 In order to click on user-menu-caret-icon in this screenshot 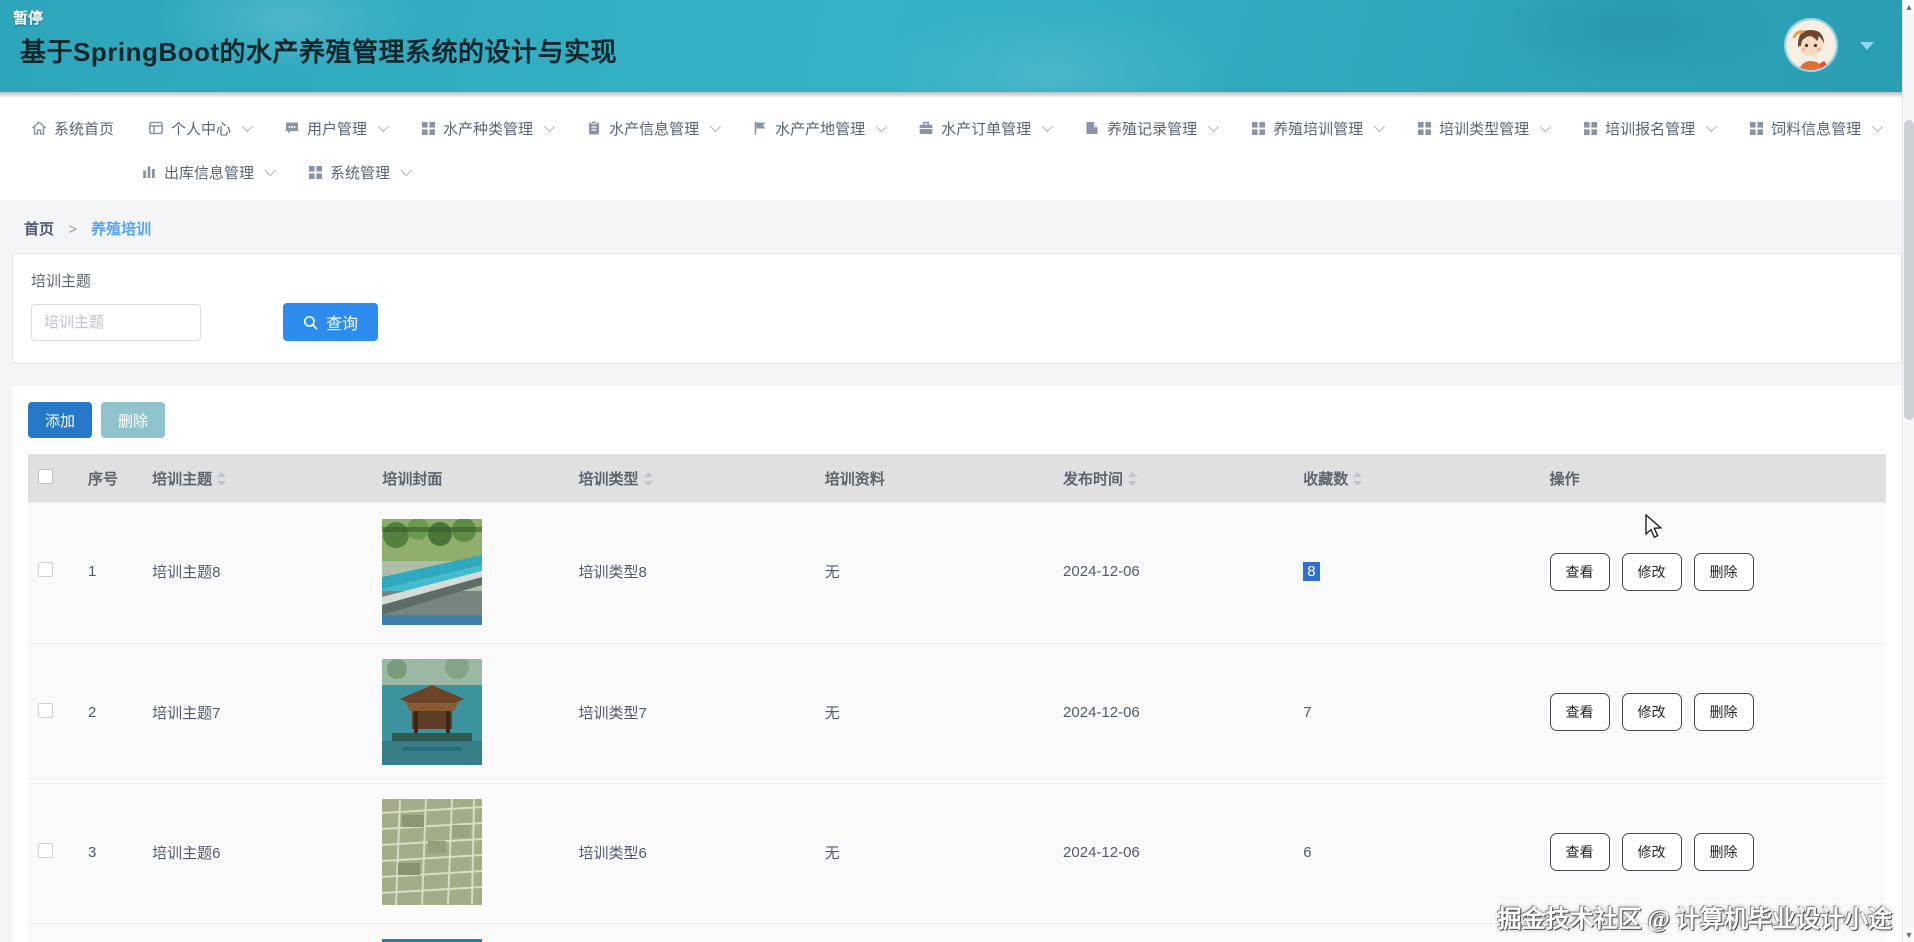, I will do `click(1867, 46)`.